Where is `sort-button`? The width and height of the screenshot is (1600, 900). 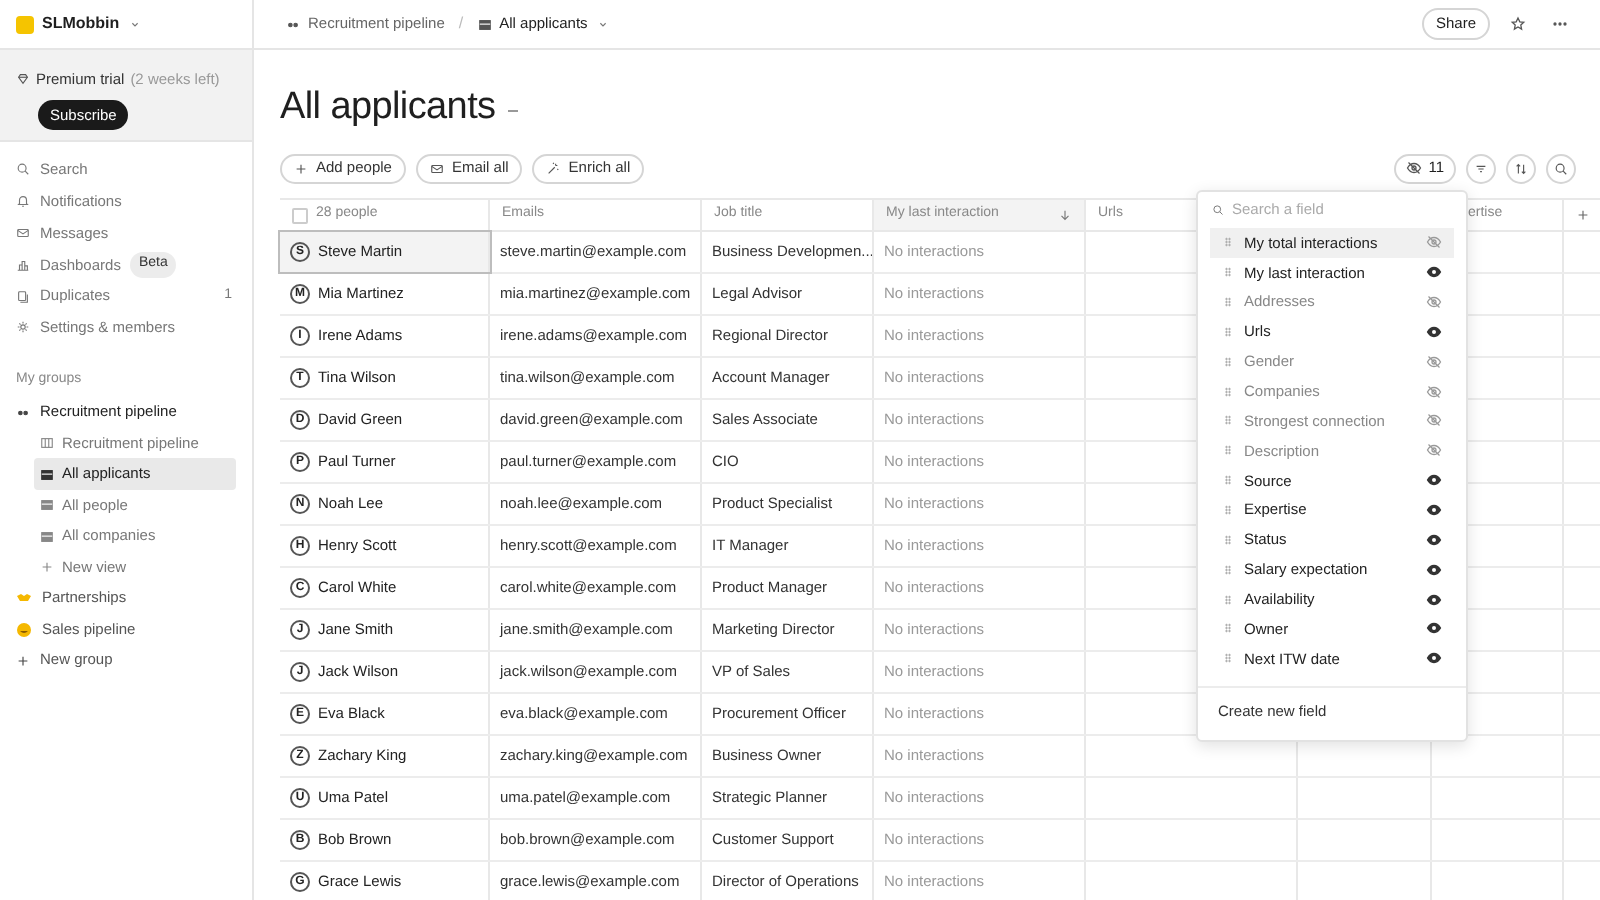 sort-button is located at coordinates (1521, 168).